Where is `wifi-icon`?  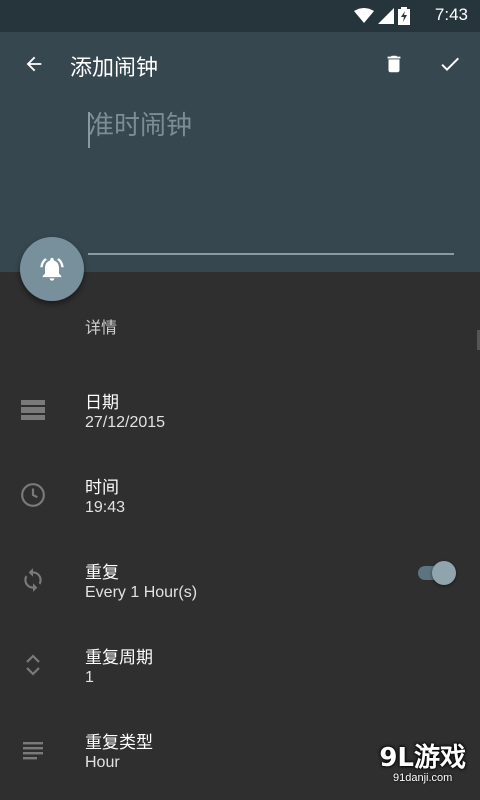 wifi-icon is located at coordinates (364, 15).